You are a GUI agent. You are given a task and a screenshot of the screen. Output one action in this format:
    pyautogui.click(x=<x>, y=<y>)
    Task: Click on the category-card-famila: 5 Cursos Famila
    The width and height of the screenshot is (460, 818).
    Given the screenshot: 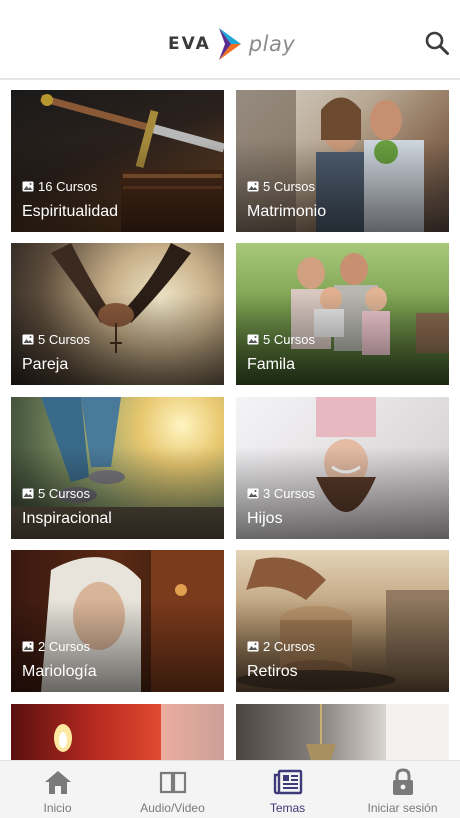 What is the action you would take?
    pyautogui.click(x=342, y=314)
    